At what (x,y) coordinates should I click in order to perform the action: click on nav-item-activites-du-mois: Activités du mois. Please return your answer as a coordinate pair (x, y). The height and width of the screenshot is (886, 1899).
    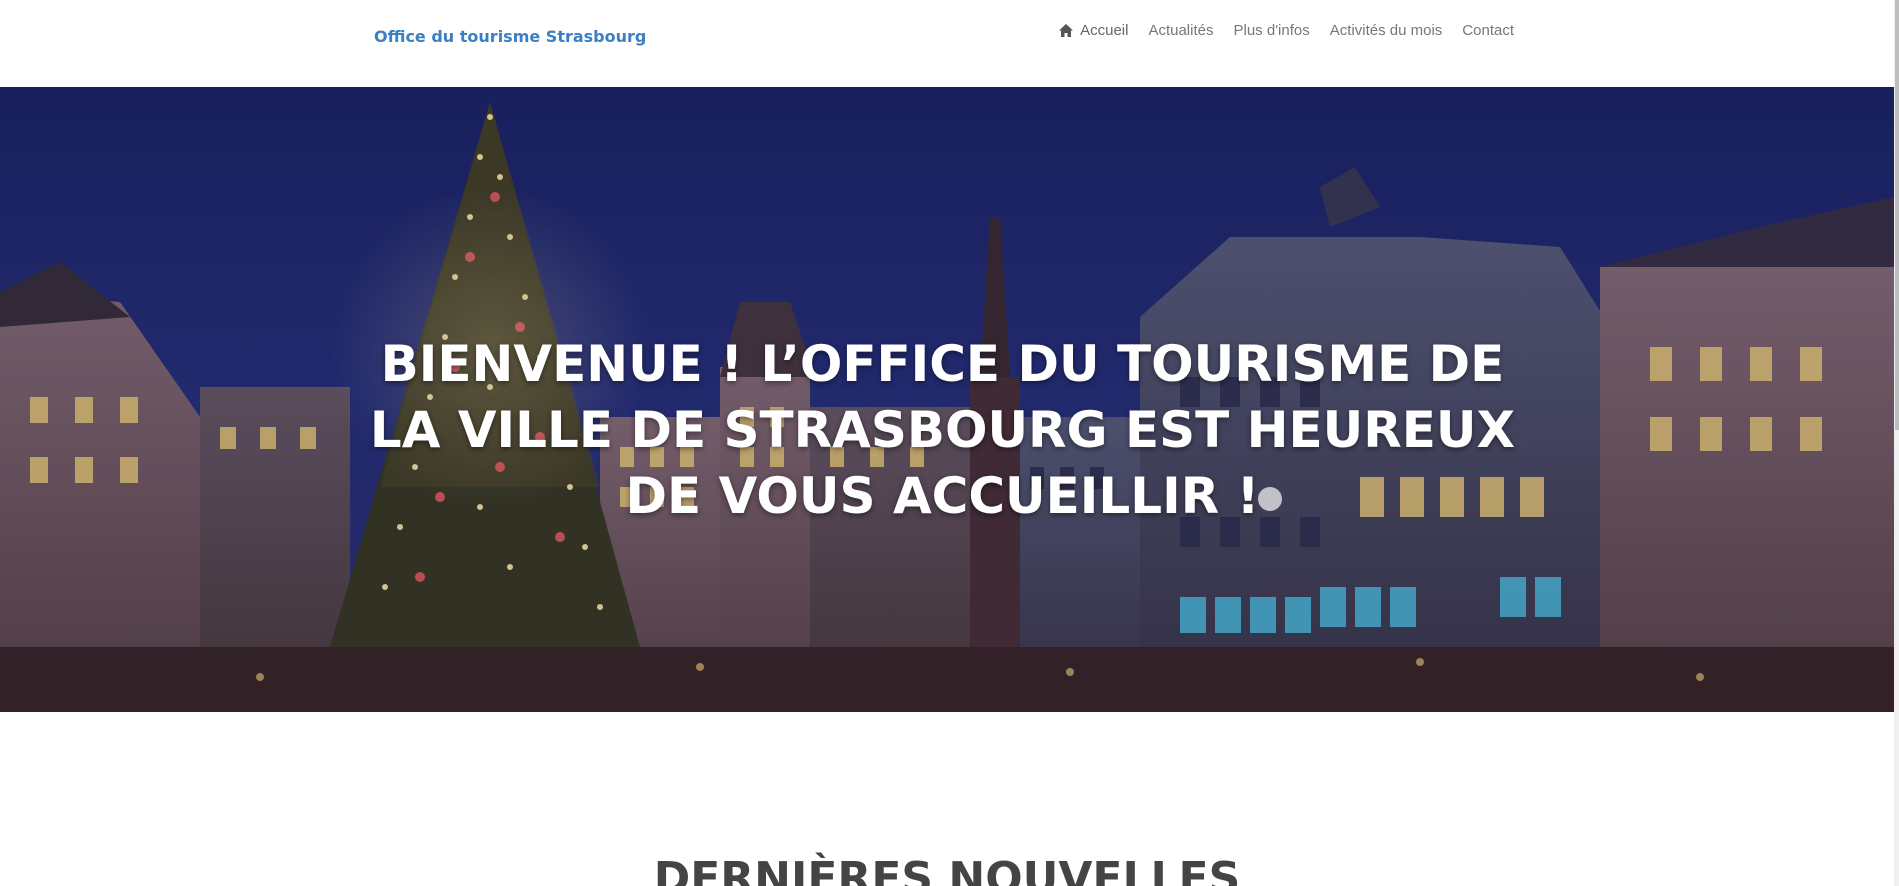
    Looking at the image, I should click on (1386, 30).